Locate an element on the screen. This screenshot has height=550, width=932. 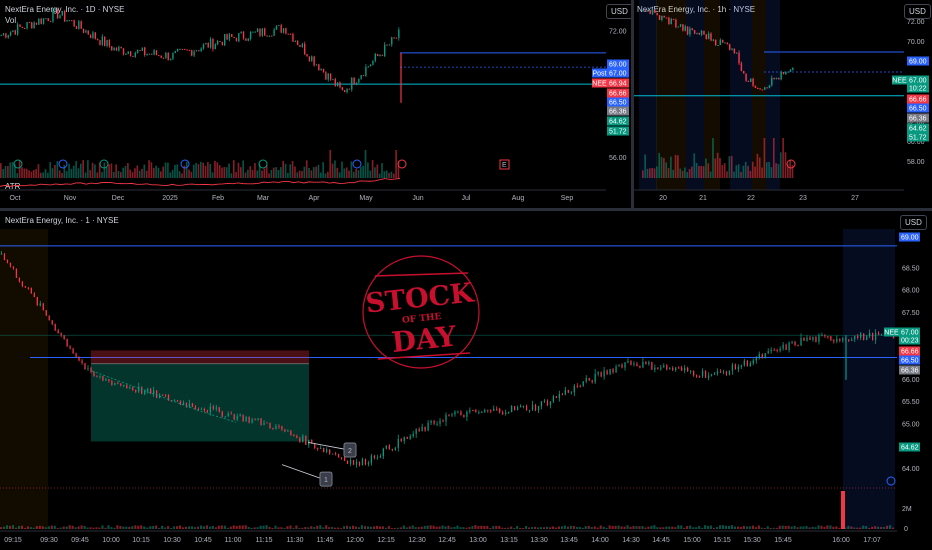
intraday-currency-button: USD is located at coordinates (913, 222).